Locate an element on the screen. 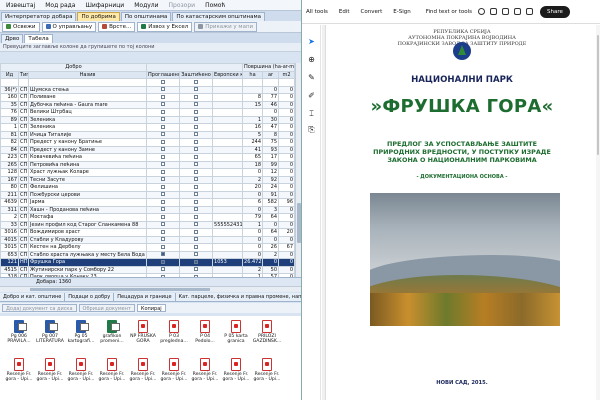 This screenshot has height=400, width=600. print-icon is located at coordinates (506, 11).